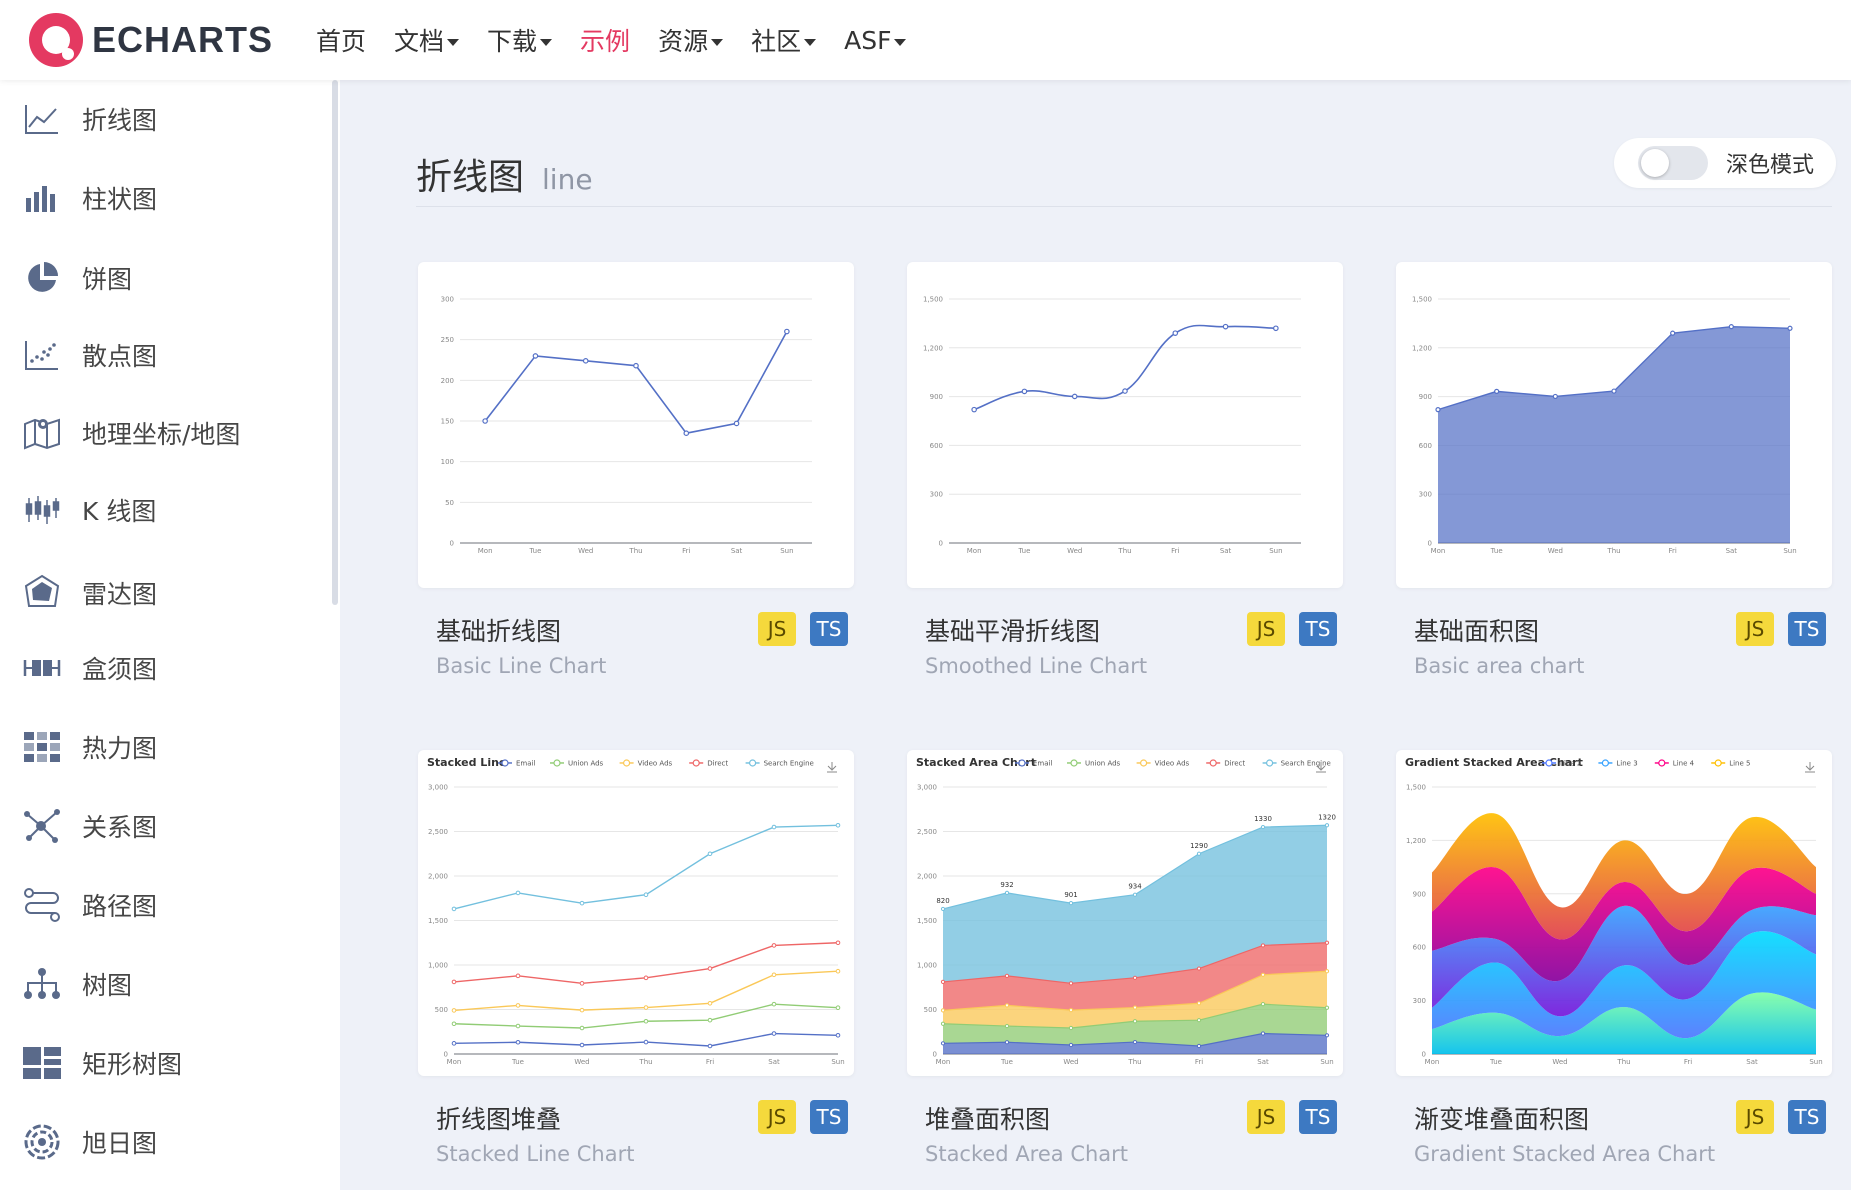 This screenshot has height=1190, width=1851. What do you see at coordinates (89, 747) in the screenshot?
I see `sidebar-item-heatmap: 热力图` at bounding box center [89, 747].